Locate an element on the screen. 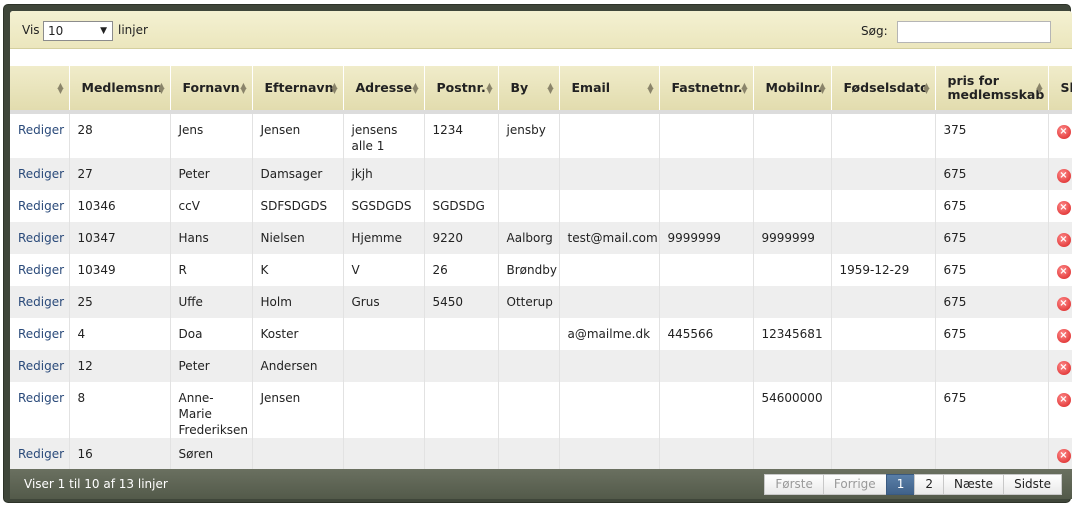 The height and width of the screenshot is (507, 1076). cell-fornavn: Doa is located at coordinates (211, 334).